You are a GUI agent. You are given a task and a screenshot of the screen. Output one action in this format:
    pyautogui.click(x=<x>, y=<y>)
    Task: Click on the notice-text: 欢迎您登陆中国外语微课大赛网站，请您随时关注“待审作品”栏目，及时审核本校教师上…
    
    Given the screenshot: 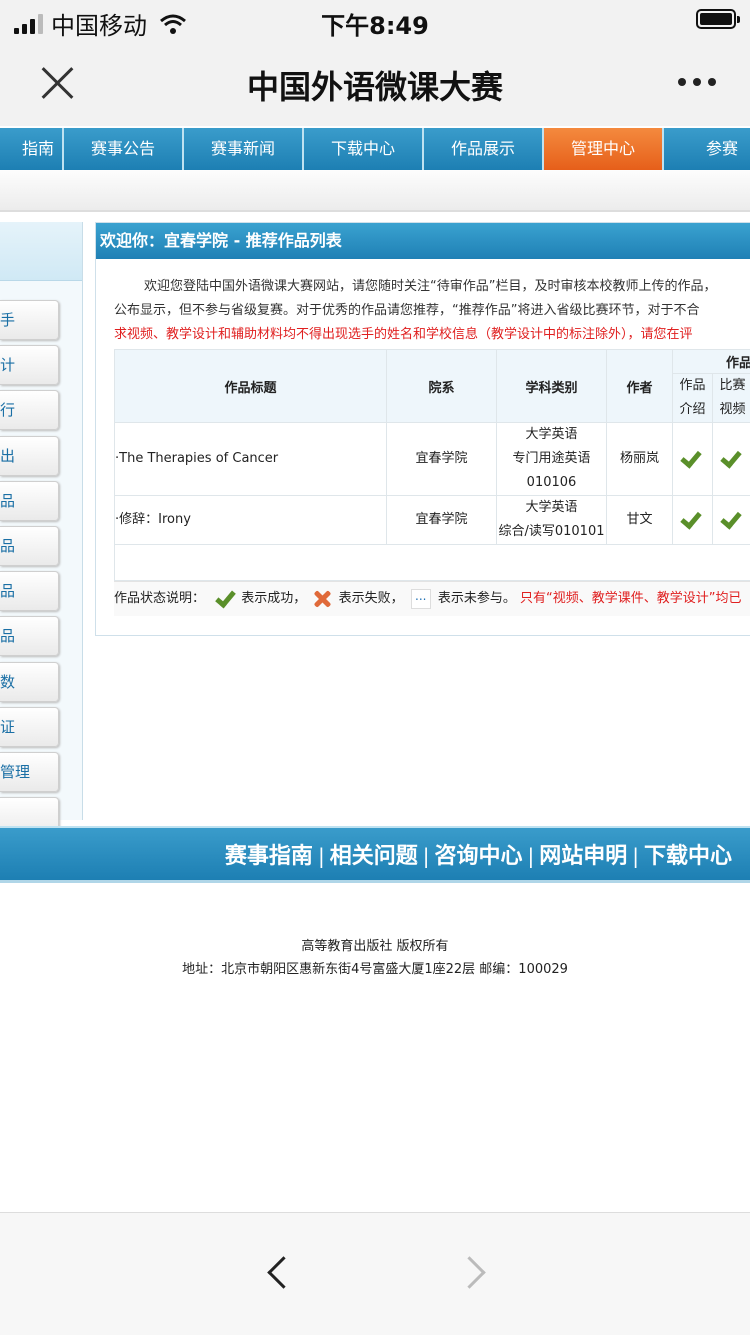 What is the action you would take?
    pyautogui.click(x=432, y=311)
    